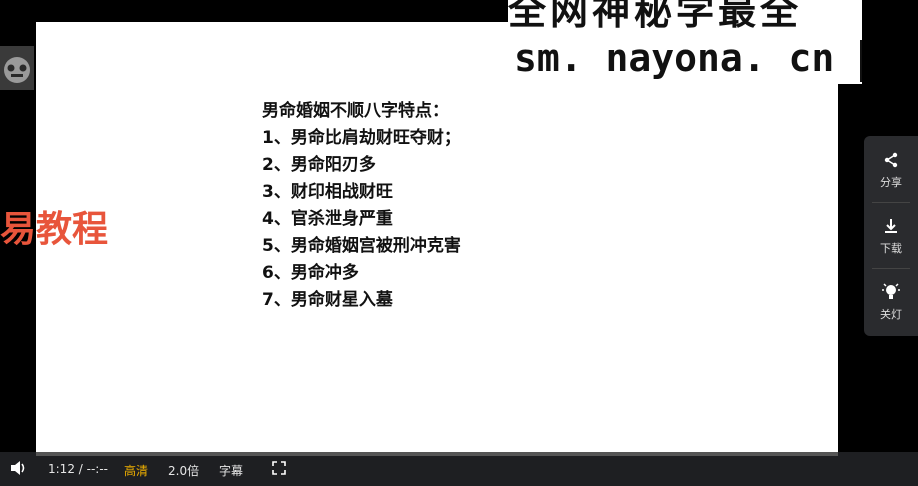  What do you see at coordinates (891, 160) in the screenshot?
I see `share-icon` at bounding box center [891, 160].